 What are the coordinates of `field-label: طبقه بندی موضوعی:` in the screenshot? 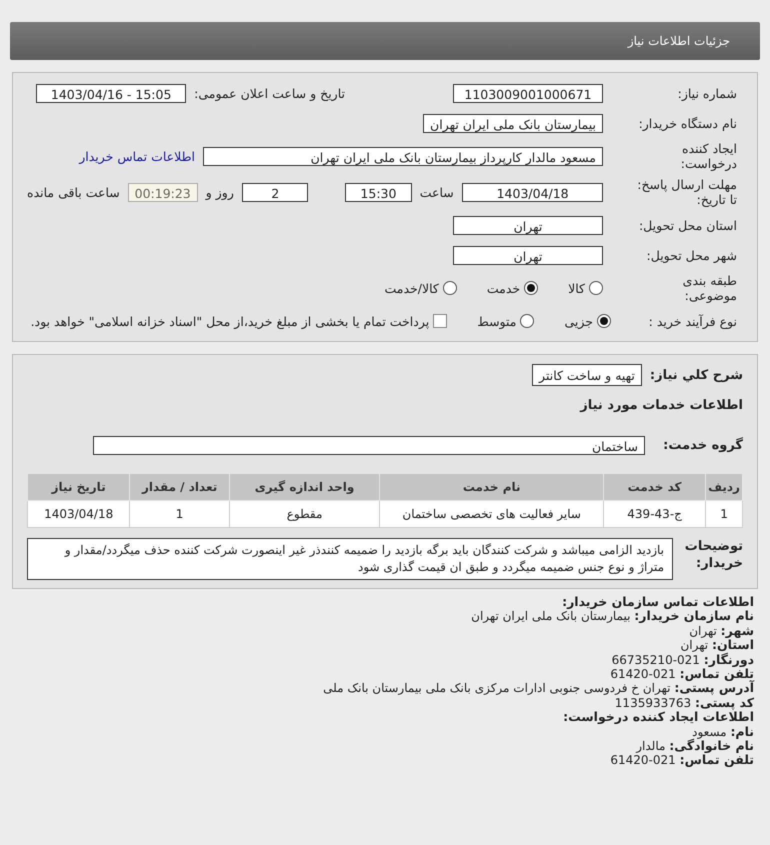 It's located at (709, 288).